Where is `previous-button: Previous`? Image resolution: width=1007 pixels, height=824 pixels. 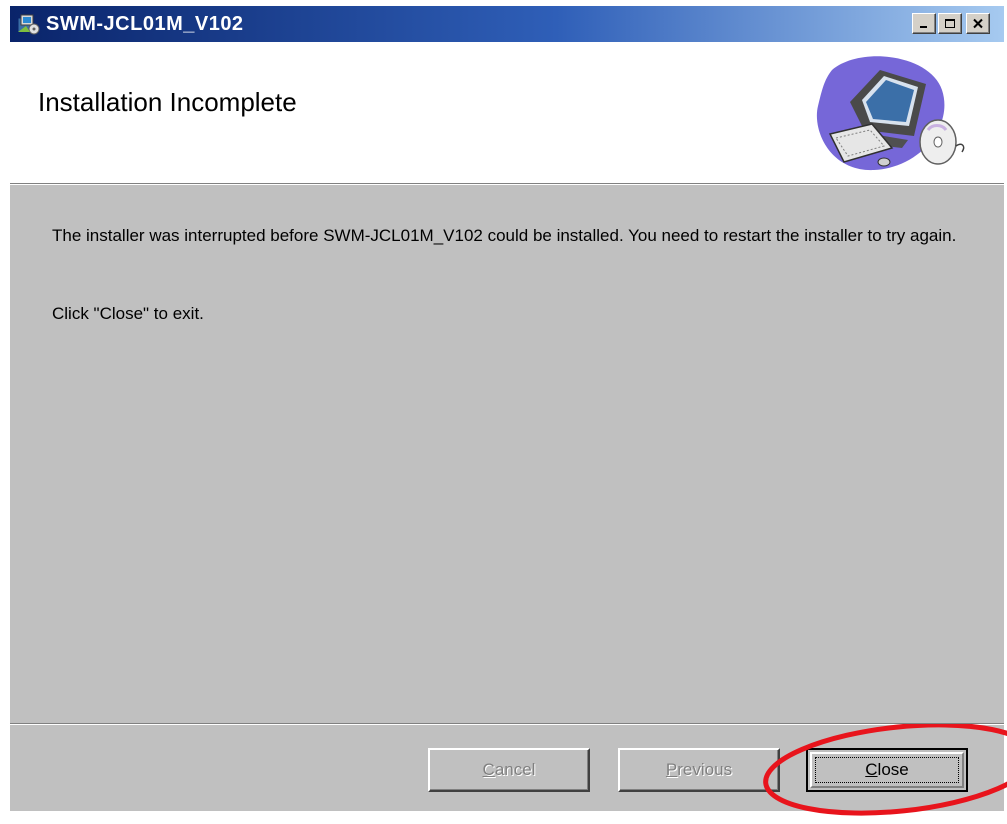 previous-button: Previous is located at coordinates (699, 770).